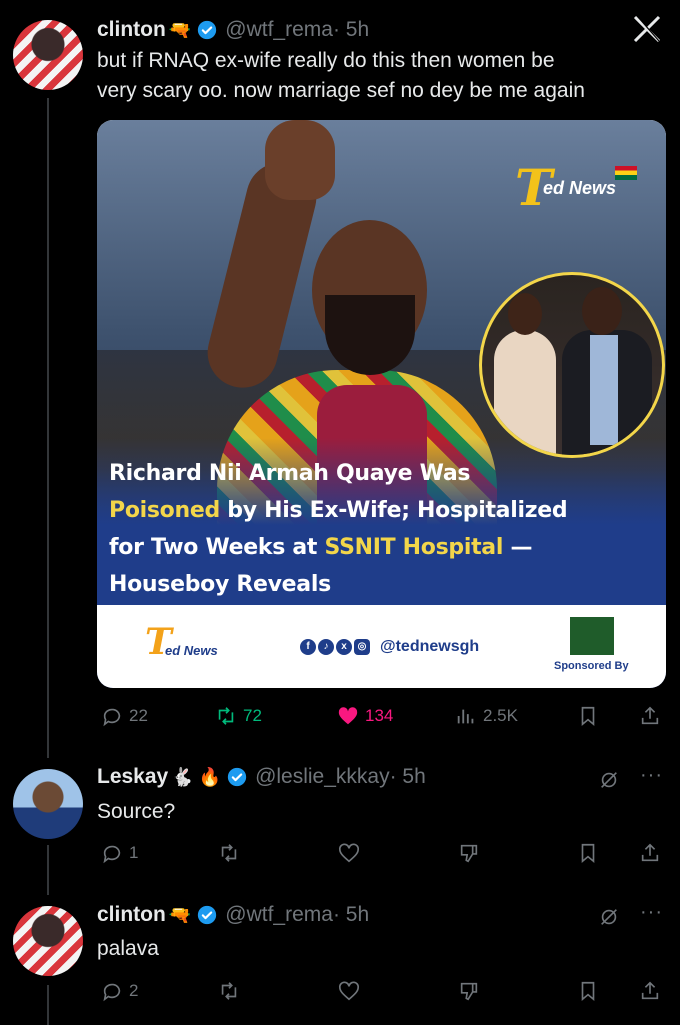  What do you see at coordinates (572, 365) in the screenshot?
I see `couple-inset-photo` at bounding box center [572, 365].